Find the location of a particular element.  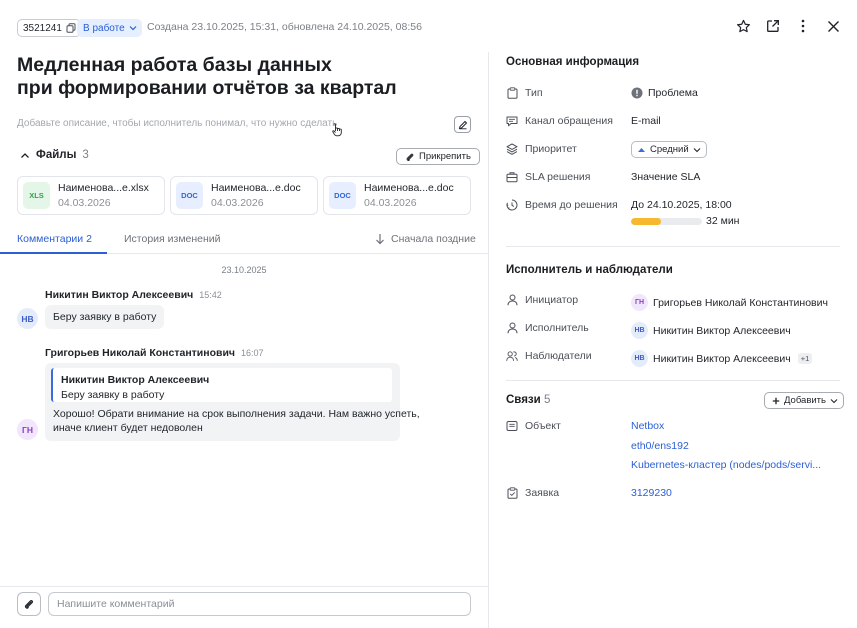

field-value-type: Проблема is located at coordinates (664, 93).